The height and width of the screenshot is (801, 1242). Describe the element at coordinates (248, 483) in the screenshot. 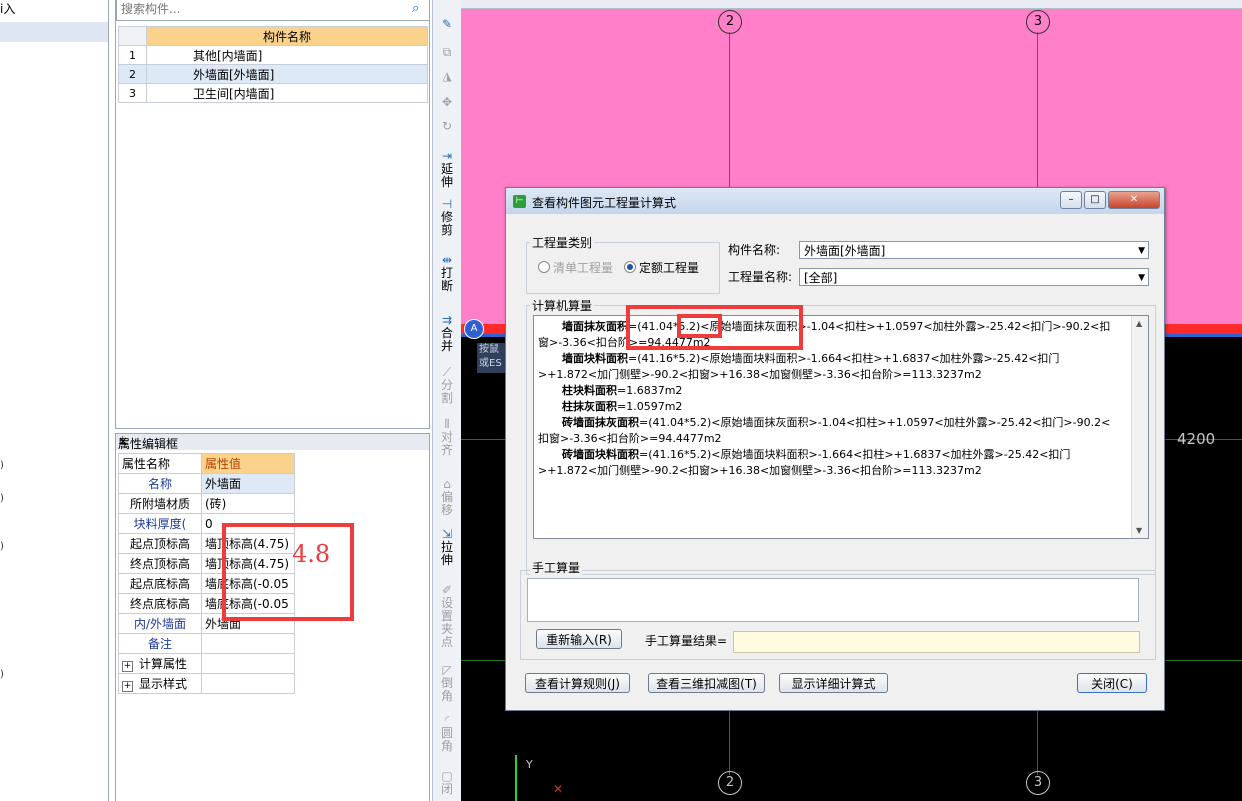

I see `property-value: 外墙面` at that location.